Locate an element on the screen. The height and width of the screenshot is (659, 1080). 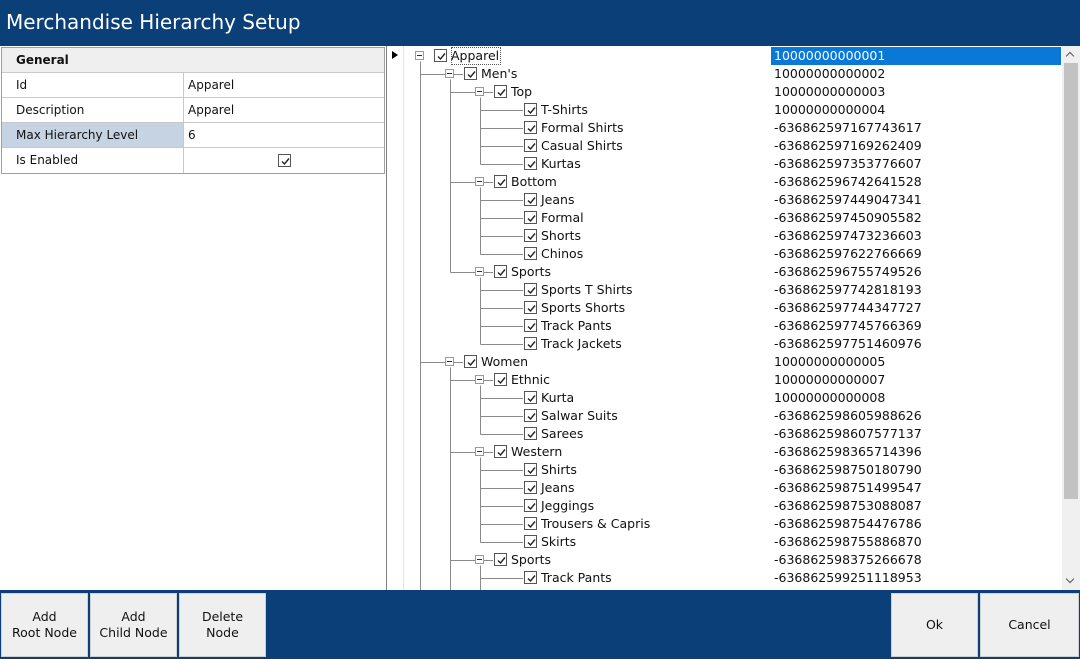
tree-row: Sports -636862596755749526 is located at coordinates (724, 272).